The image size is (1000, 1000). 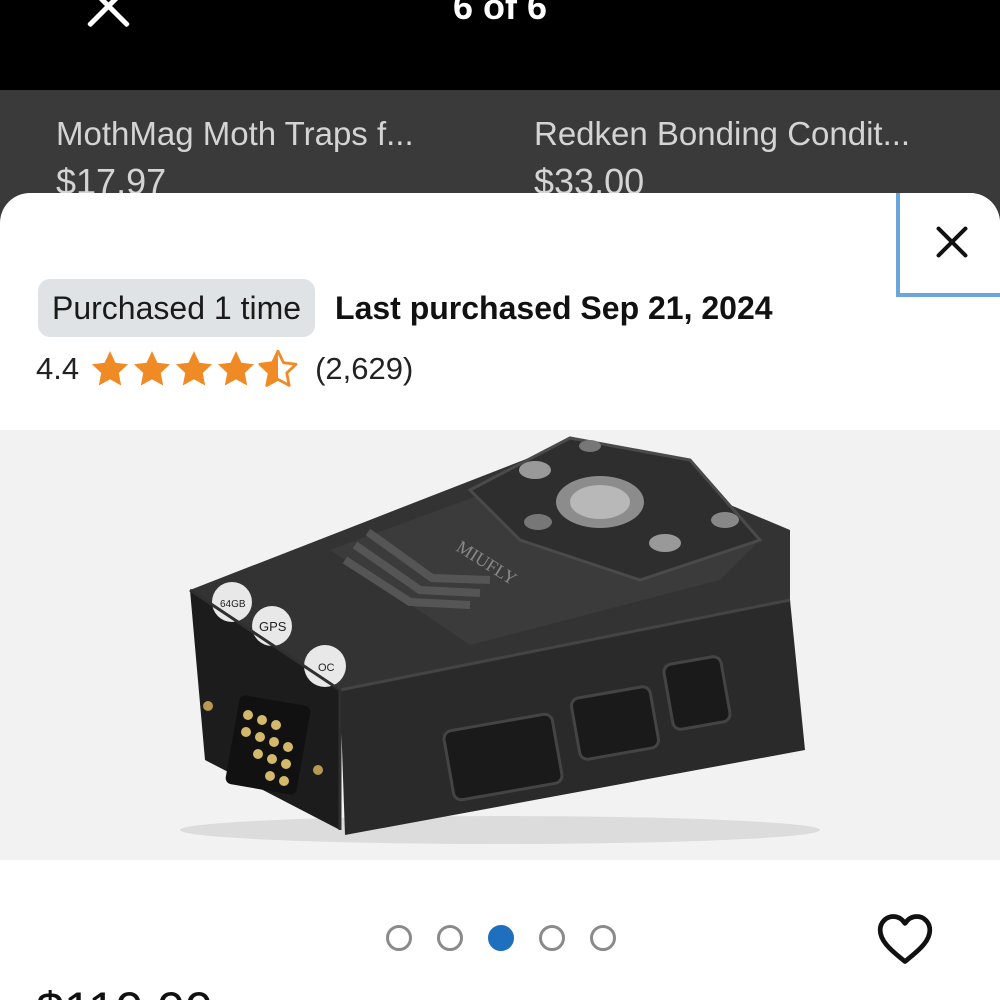 I want to click on device-sticker-gps: GPS, so click(x=273, y=626).